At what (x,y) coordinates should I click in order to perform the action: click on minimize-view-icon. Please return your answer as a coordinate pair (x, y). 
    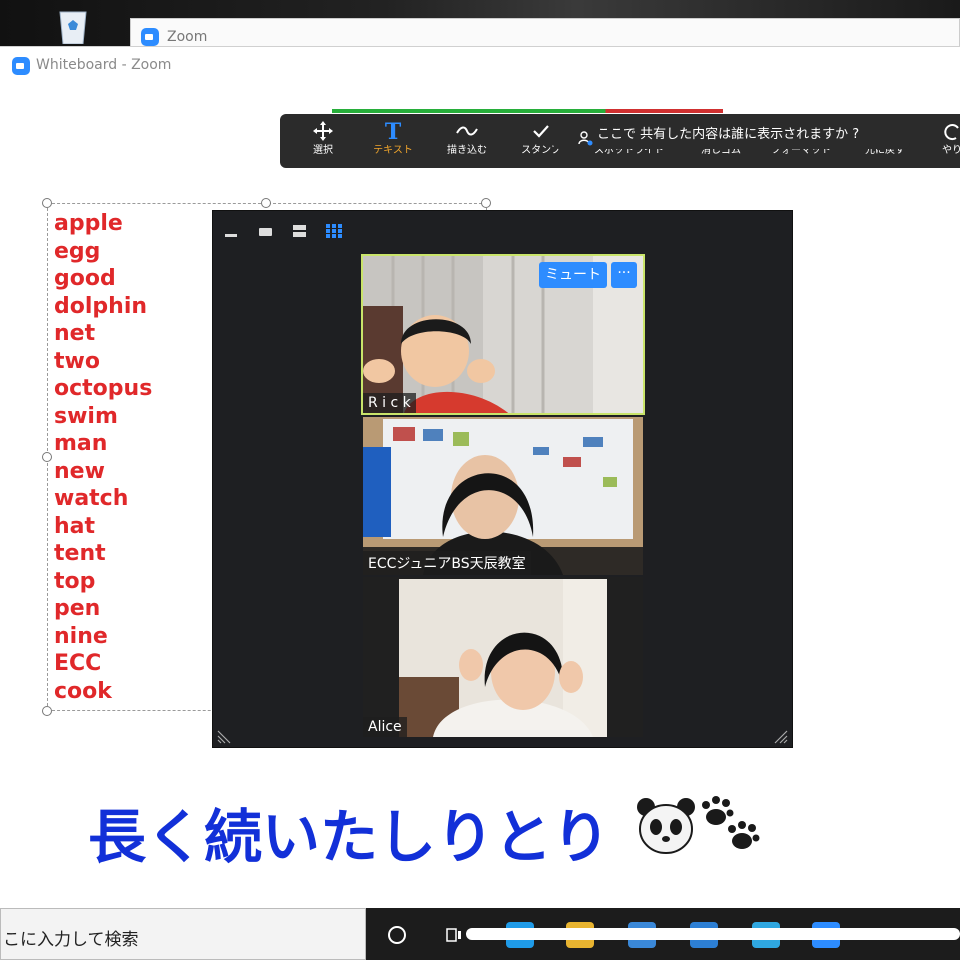
    Looking at the image, I should click on (232, 231).